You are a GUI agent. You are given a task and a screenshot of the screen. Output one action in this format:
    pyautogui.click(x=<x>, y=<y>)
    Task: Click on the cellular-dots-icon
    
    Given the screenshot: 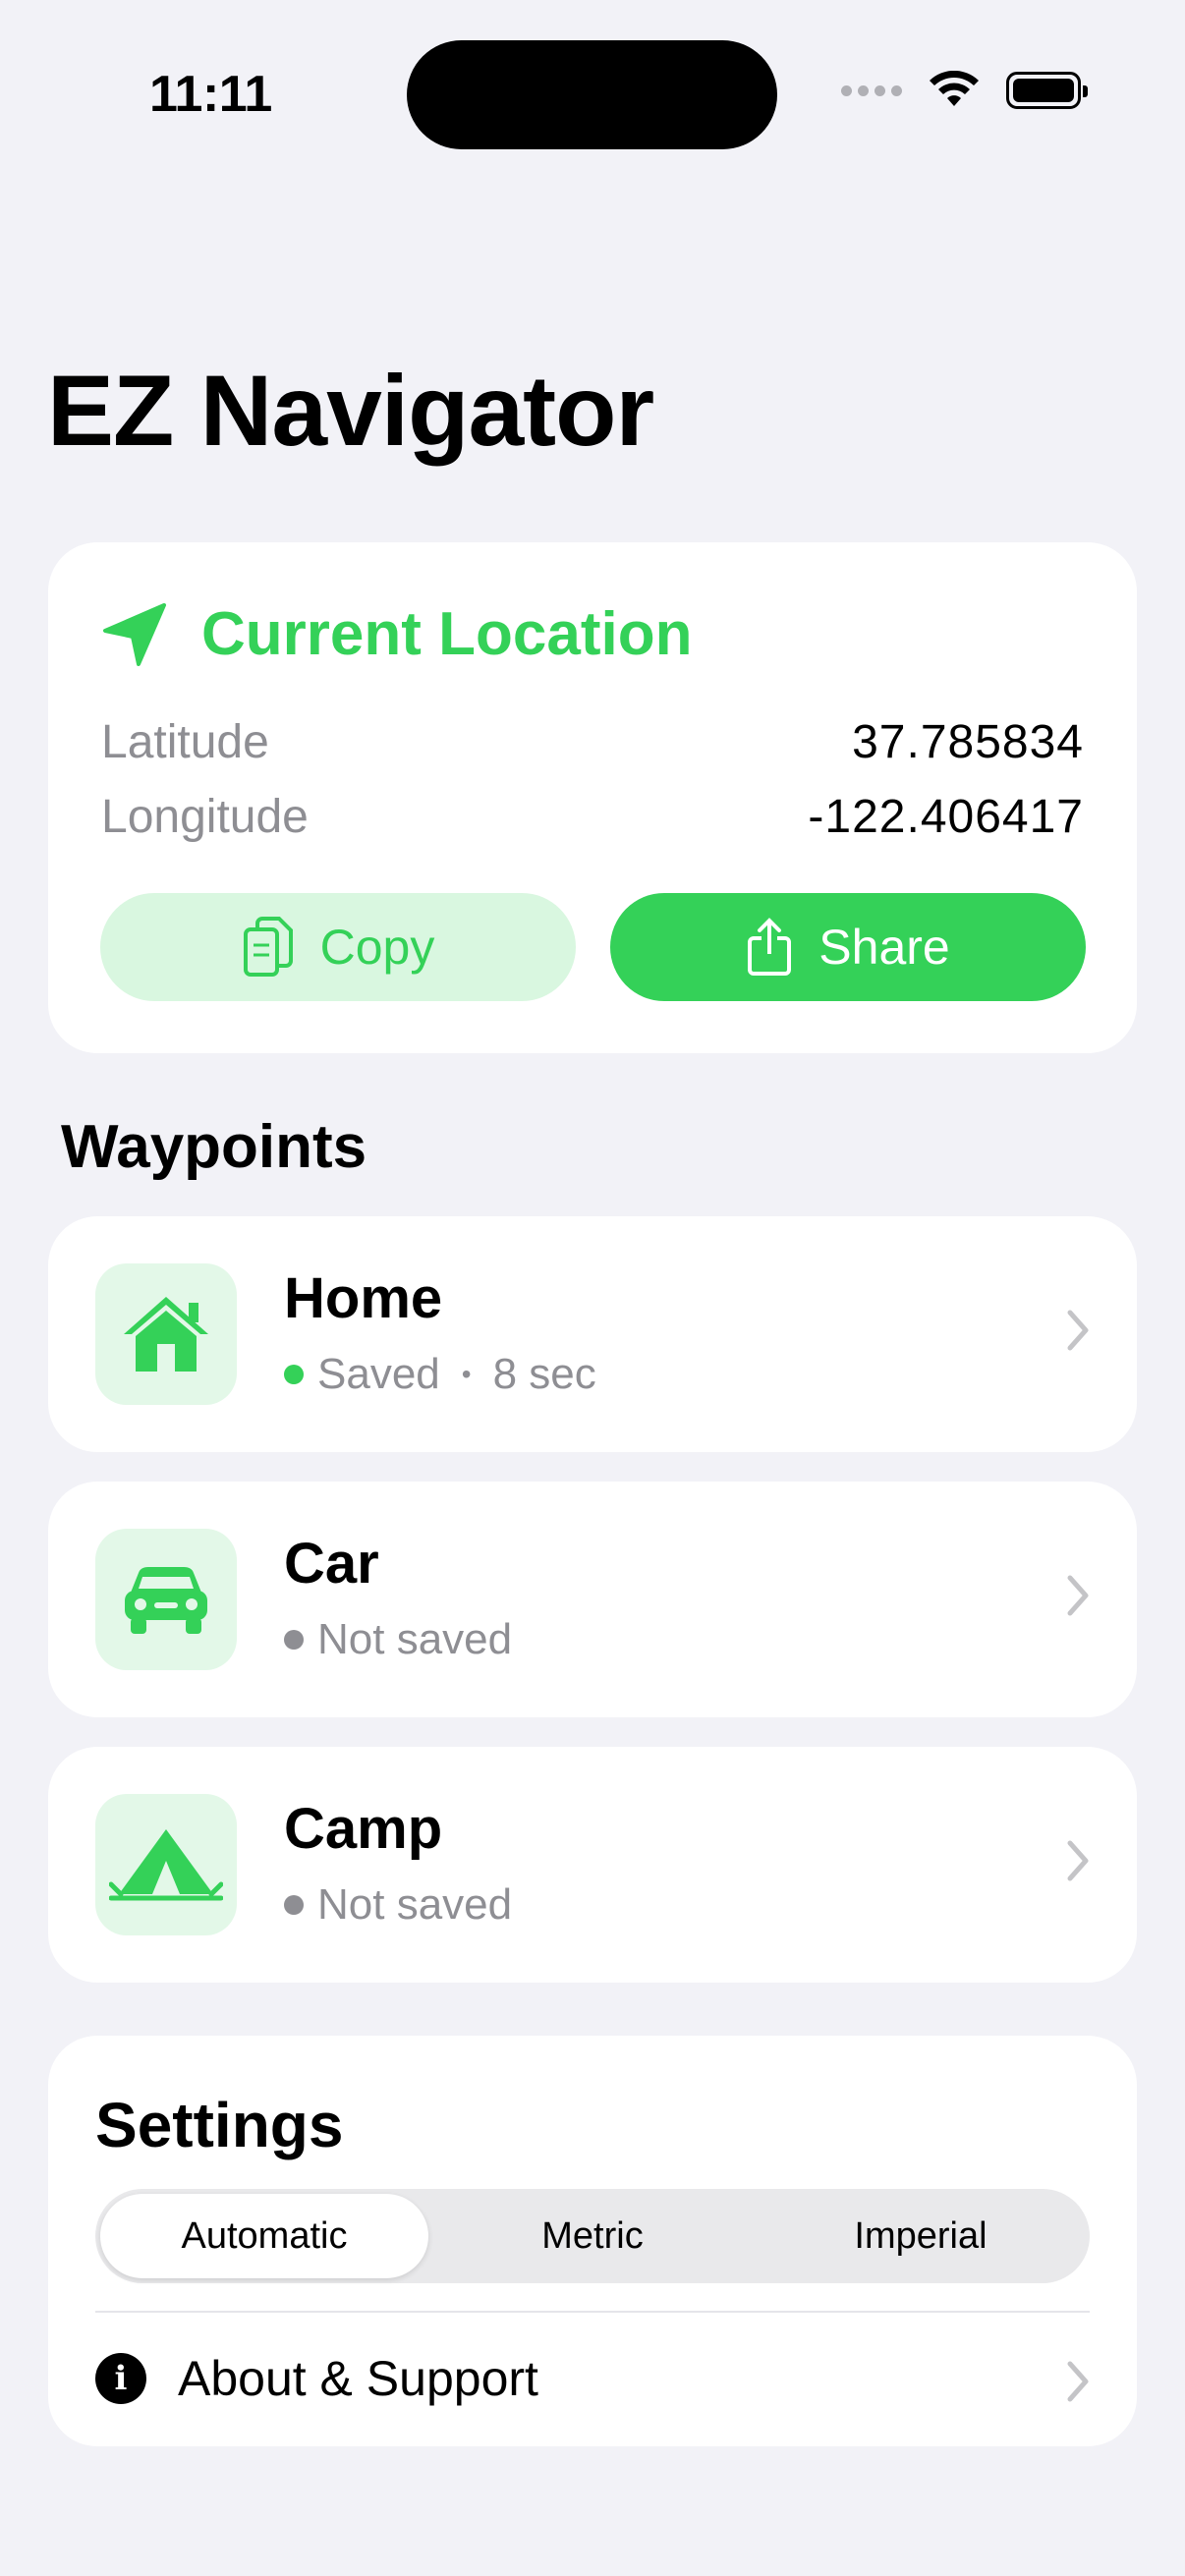 What is the action you would take?
    pyautogui.click(x=872, y=90)
    